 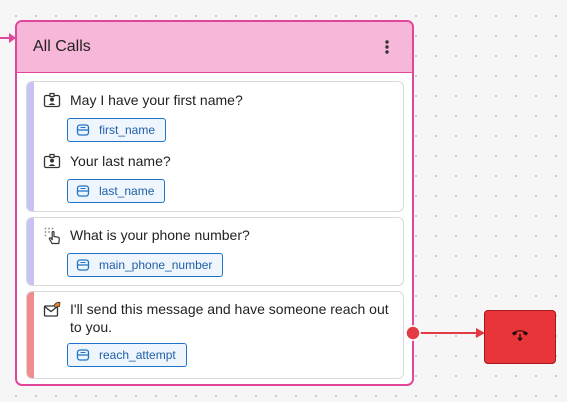 I want to click on hang-up-node, so click(x=520, y=337).